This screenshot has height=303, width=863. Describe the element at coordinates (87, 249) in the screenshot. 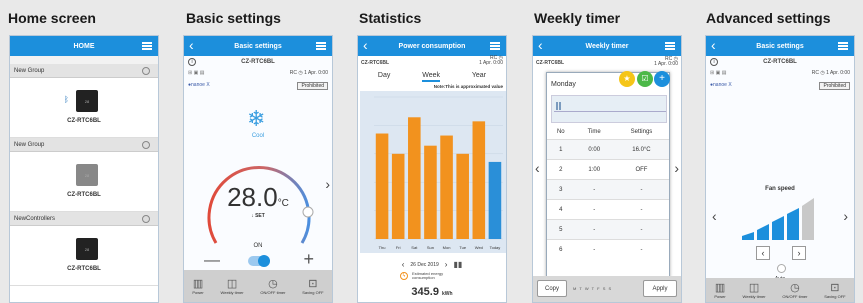

I see `controller-icon: 28` at that location.